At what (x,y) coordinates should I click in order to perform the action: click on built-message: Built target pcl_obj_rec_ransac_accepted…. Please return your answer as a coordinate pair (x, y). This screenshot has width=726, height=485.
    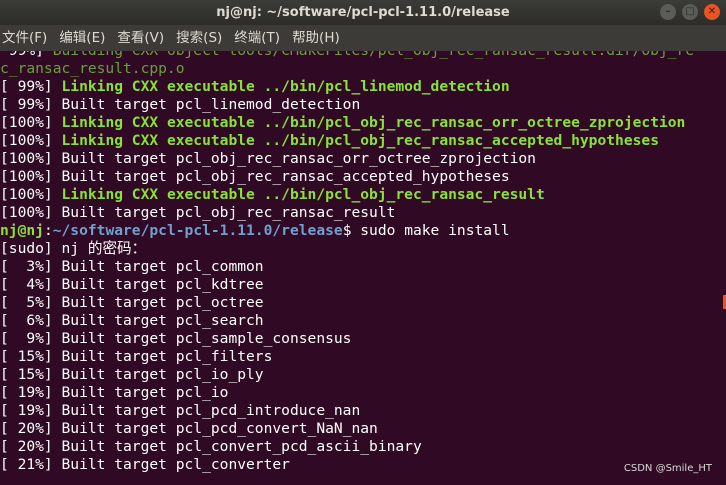
    Looking at the image, I should click on (285, 176).